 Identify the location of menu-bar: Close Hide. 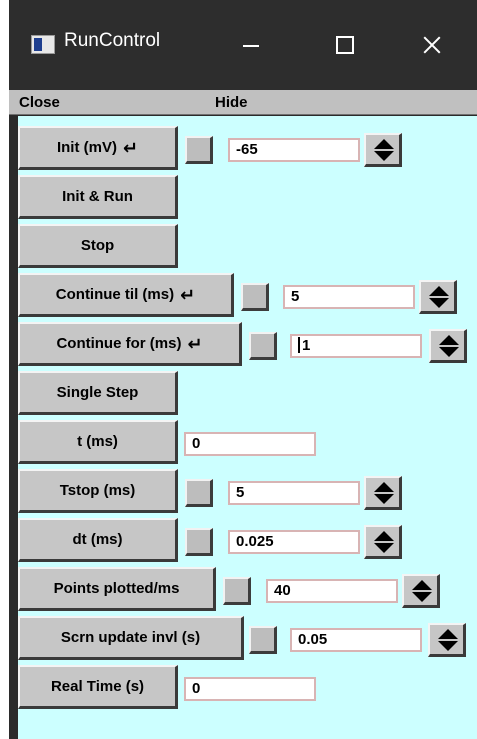
(243, 102).